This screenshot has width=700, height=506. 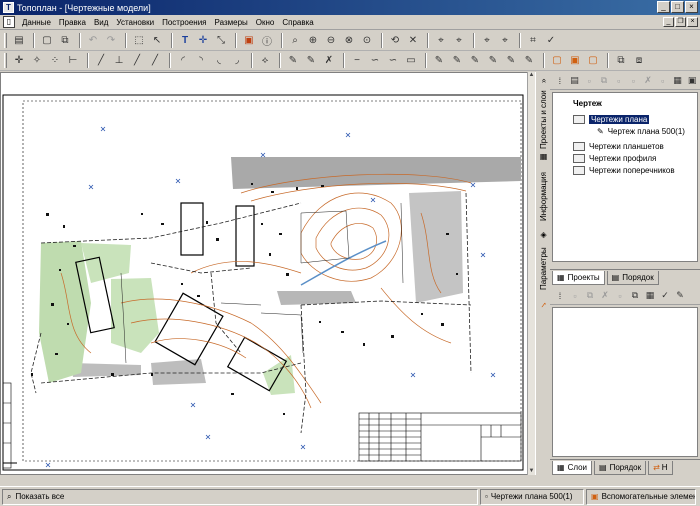 What do you see at coordinates (677, 7) in the screenshot?
I see `maximize-button: □` at bounding box center [677, 7].